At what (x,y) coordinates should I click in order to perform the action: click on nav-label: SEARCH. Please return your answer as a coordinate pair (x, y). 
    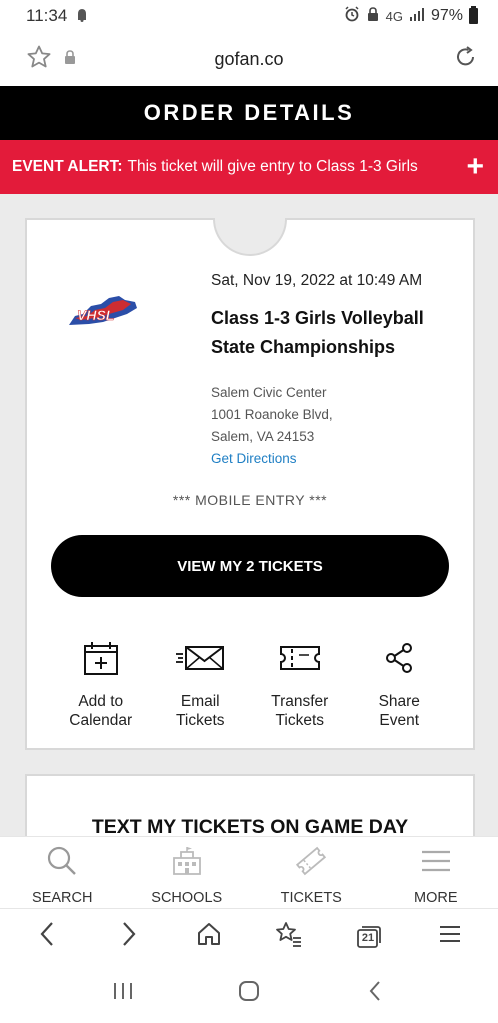
    Looking at the image, I should click on (62, 898).